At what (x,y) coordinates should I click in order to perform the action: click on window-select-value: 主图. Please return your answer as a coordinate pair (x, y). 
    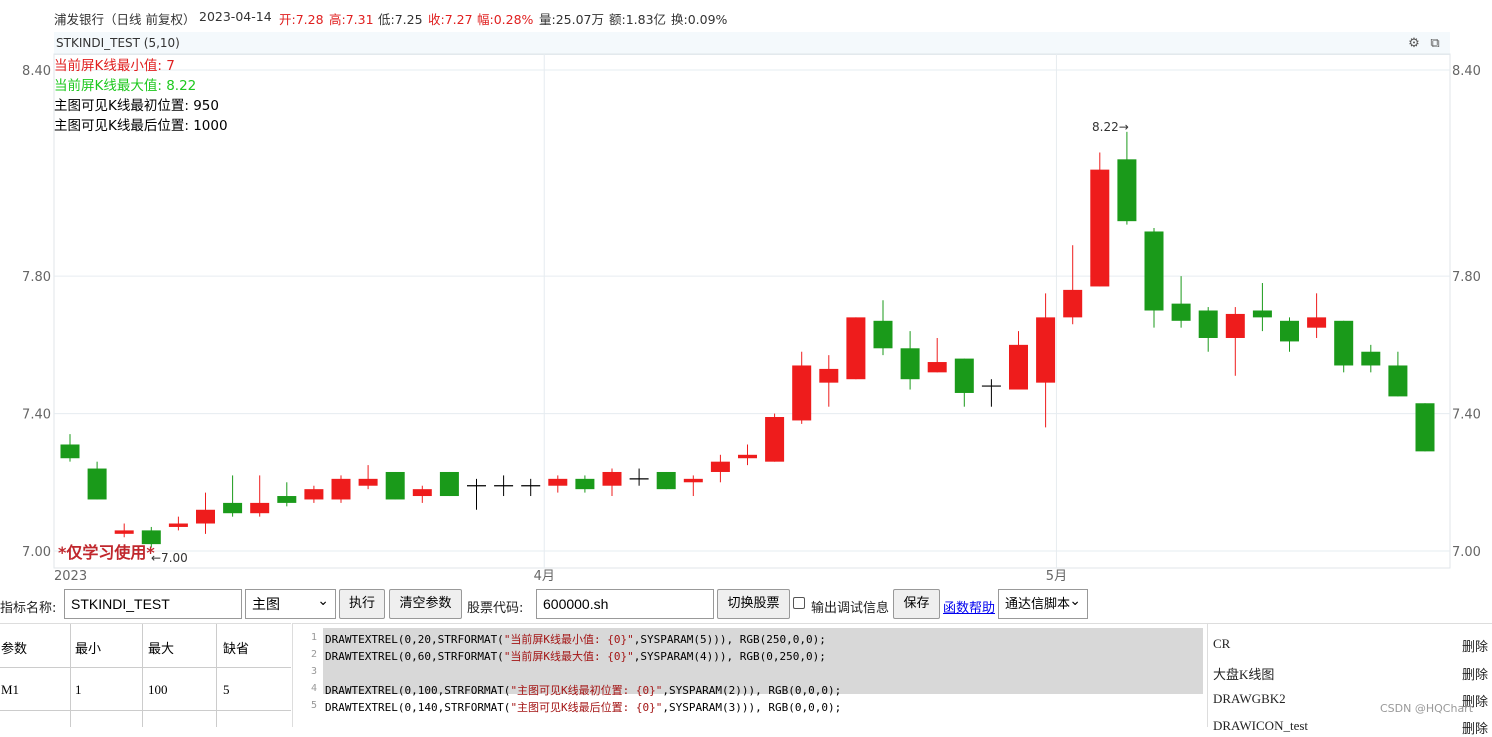
    Looking at the image, I should click on (266, 604).